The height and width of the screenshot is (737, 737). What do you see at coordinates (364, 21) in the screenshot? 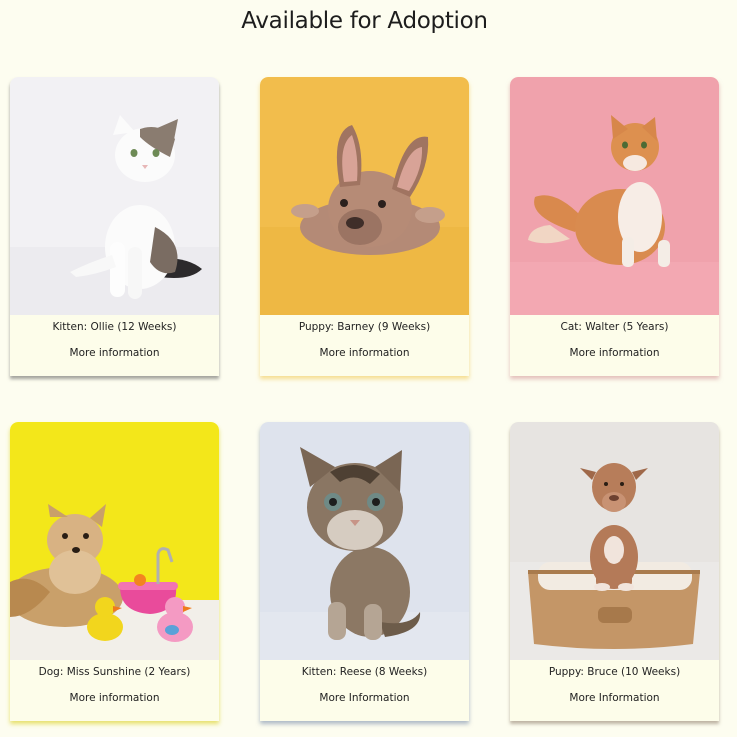
I see `page-title: Available for Adoption` at bounding box center [364, 21].